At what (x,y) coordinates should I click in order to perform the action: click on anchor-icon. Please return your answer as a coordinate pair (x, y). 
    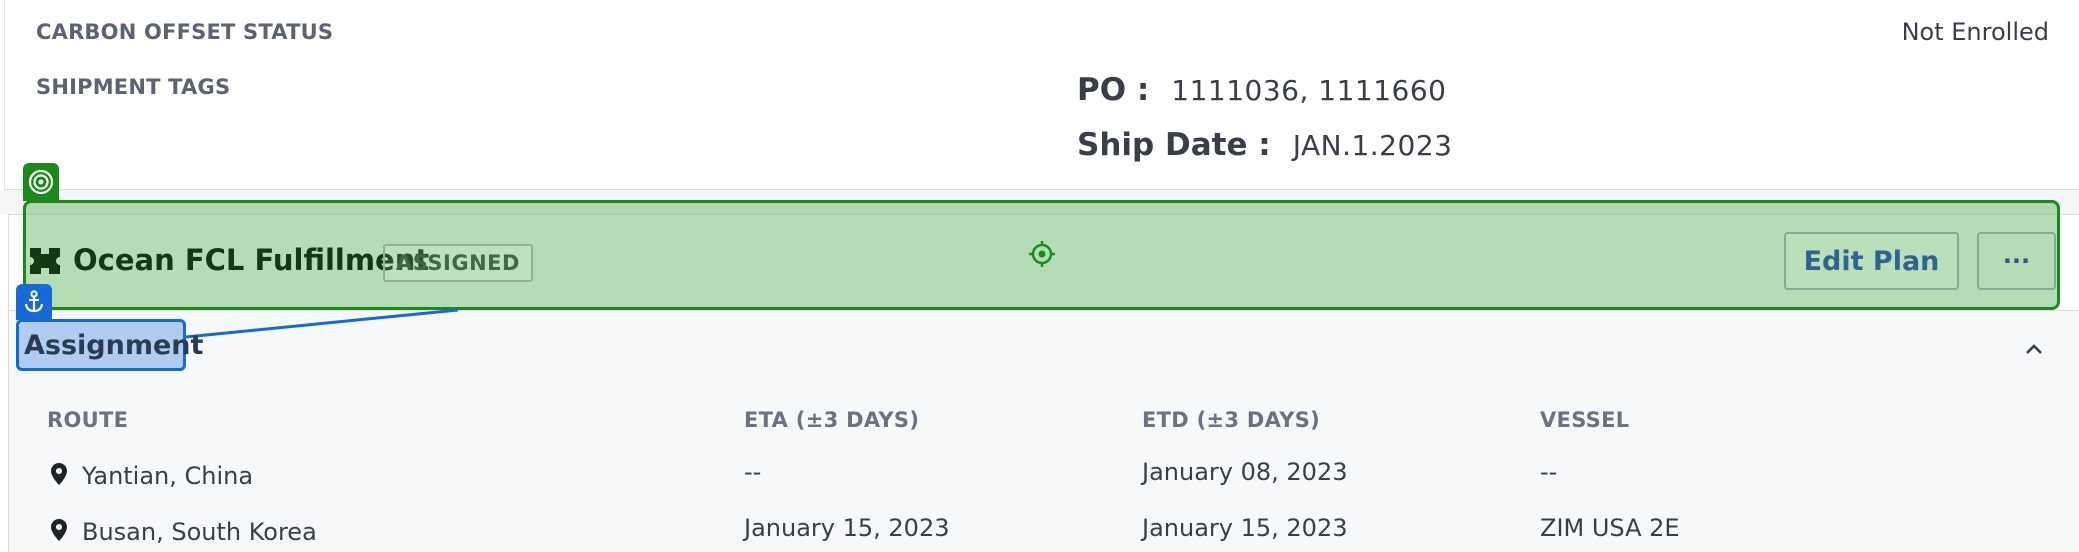
    Looking at the image, I should click on (34, 302).